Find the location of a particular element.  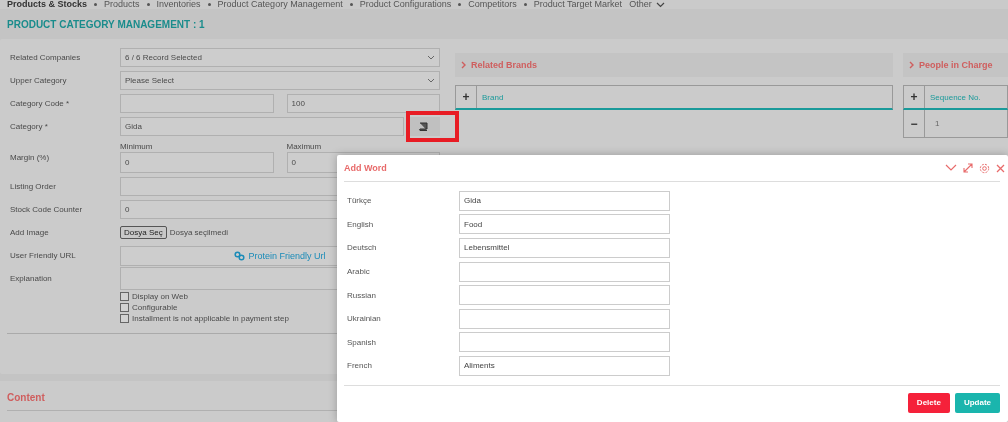

field-label: Explanation is located at coordinates (31, 278).